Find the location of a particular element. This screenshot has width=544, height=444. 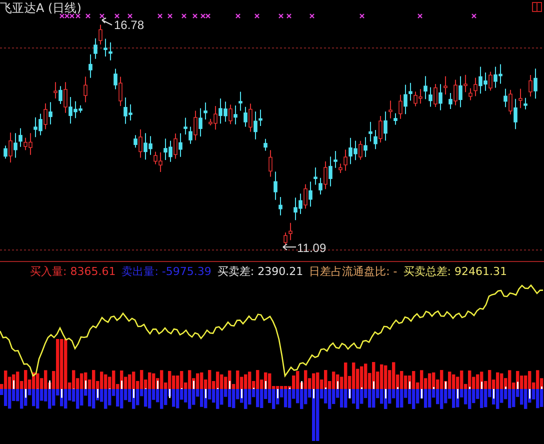

panel-toggle-icon is located at coordinates (537, 7).